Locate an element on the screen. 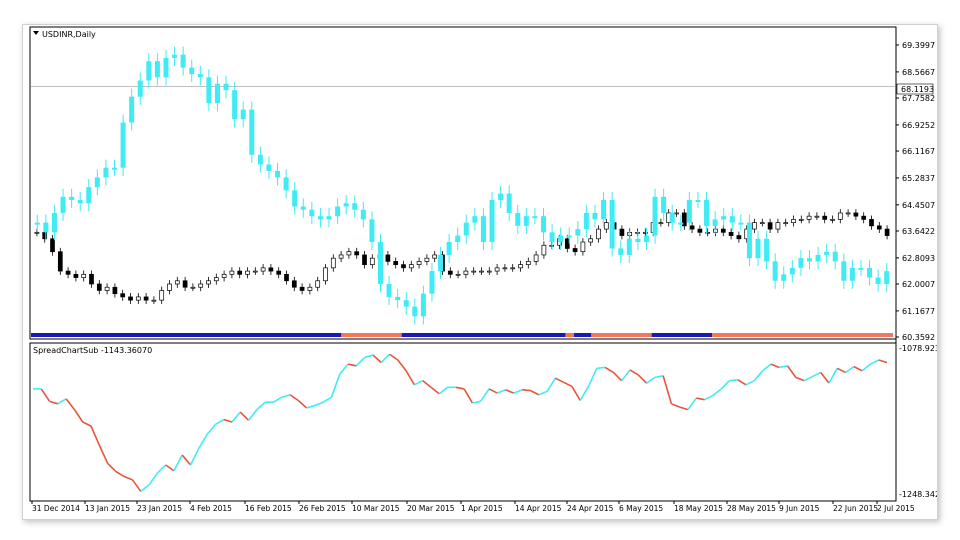 This screenshot has width=960, height=540. price-label: 66.9252 is located at coordinates (918, 125).